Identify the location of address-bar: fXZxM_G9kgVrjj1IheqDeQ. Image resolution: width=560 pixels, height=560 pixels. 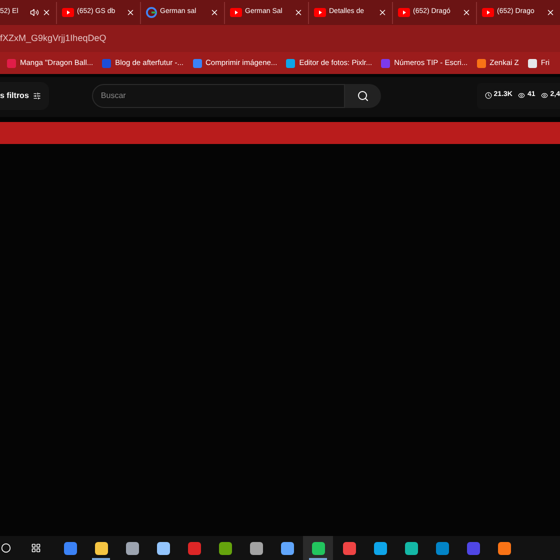
(280, 38).